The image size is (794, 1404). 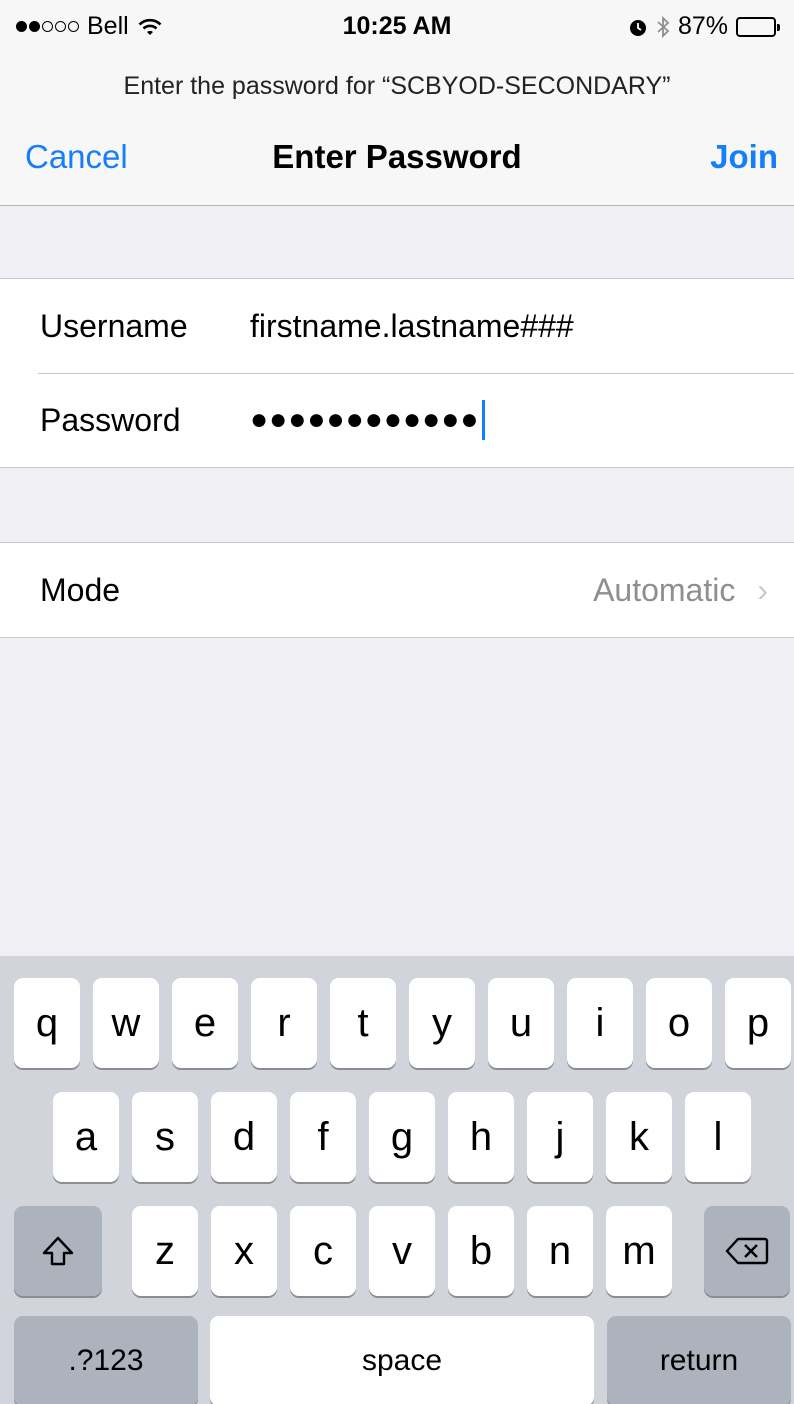 What do you see at coordinates (484, 420) in the screenshot?
I see `text-cursor` at bounding box center [484, 420].